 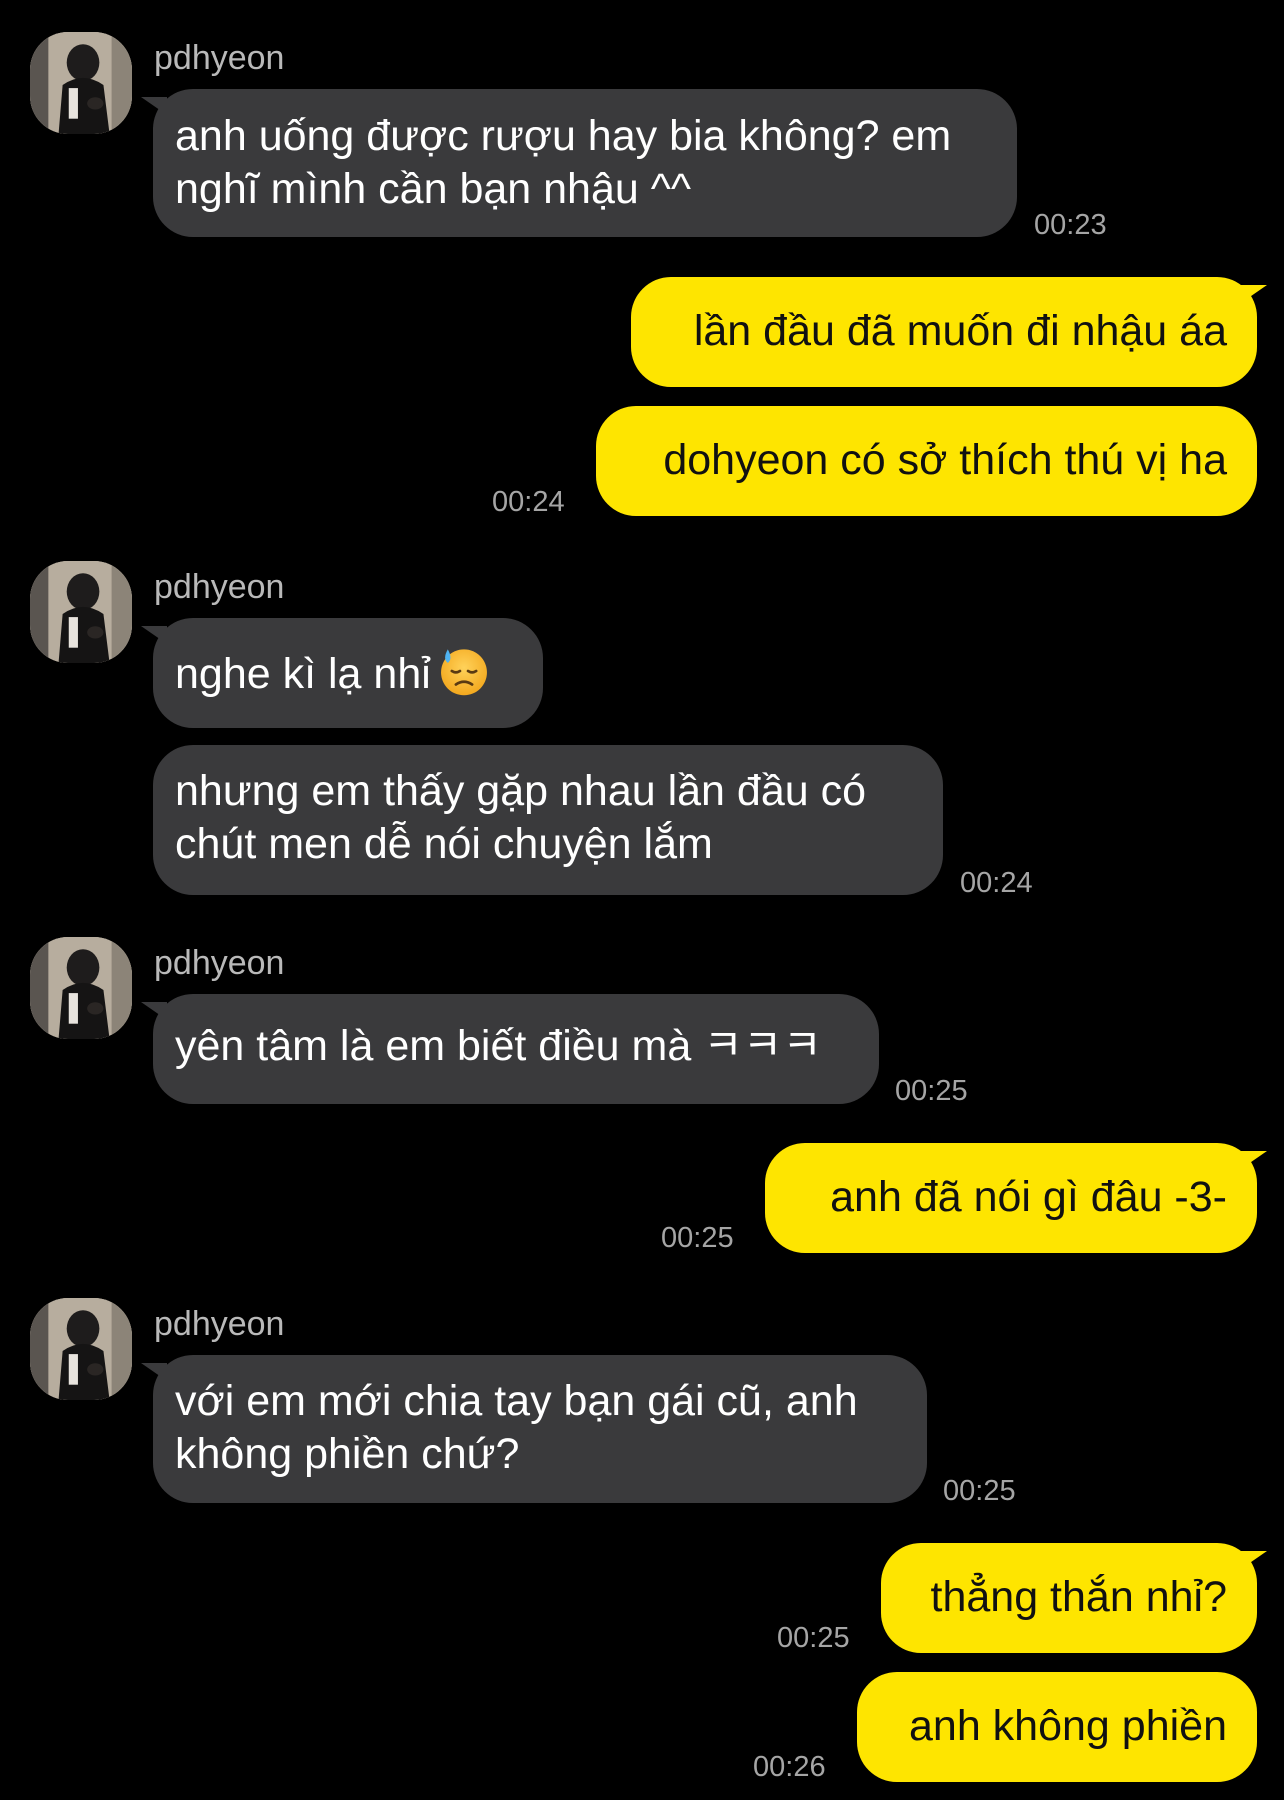 What do you see at coordinates (1079, 1597) in the screenshot?
I see `message-text: thẳng thắn nhỉ?` at bounding box center [1079, 1597].